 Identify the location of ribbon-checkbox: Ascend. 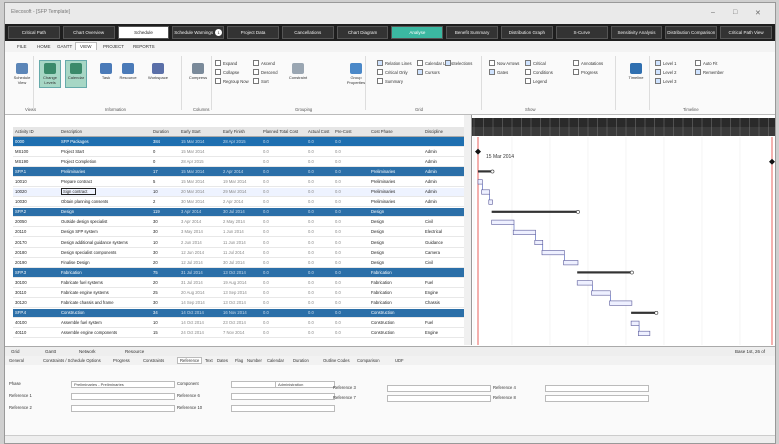
(264, 63).